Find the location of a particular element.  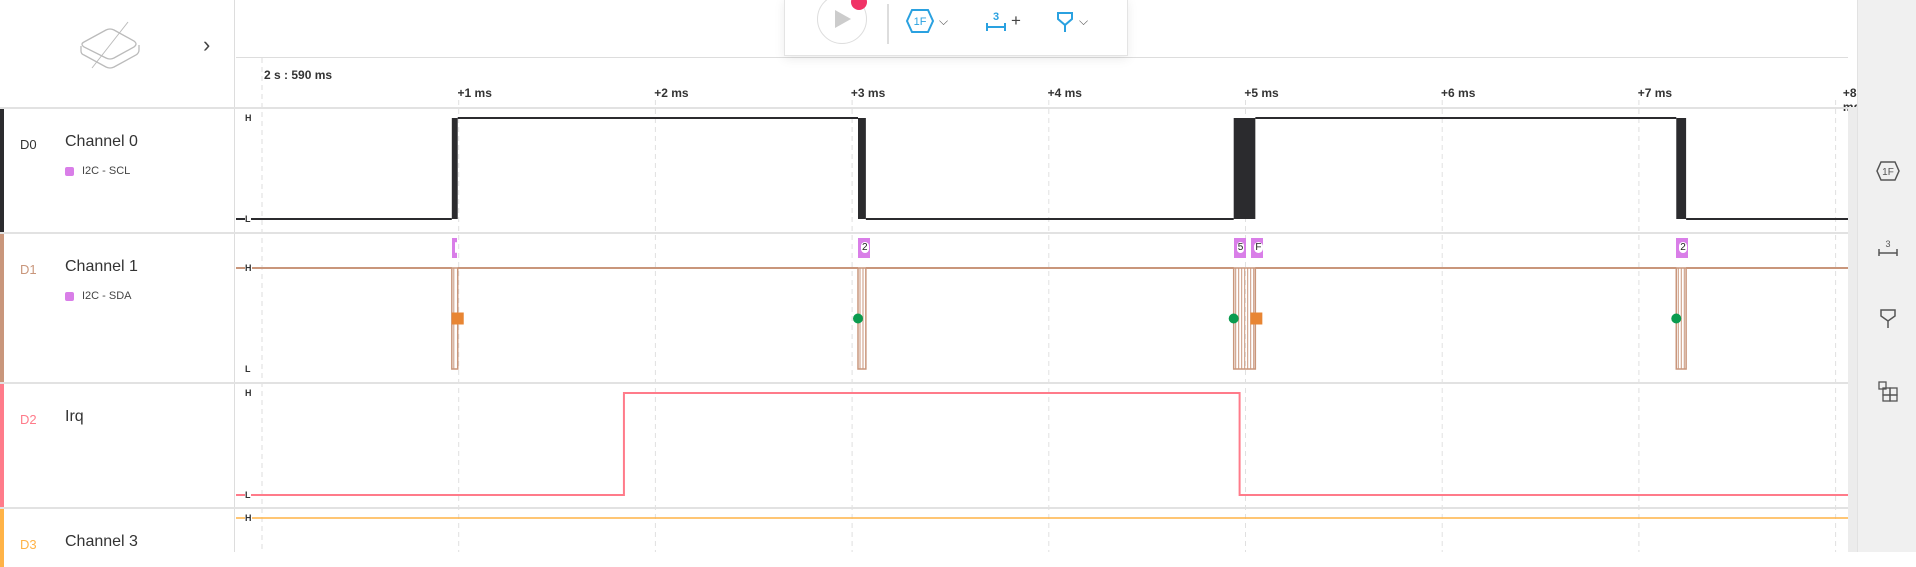

channel-id: D2 is located at coordinates (28, 419).